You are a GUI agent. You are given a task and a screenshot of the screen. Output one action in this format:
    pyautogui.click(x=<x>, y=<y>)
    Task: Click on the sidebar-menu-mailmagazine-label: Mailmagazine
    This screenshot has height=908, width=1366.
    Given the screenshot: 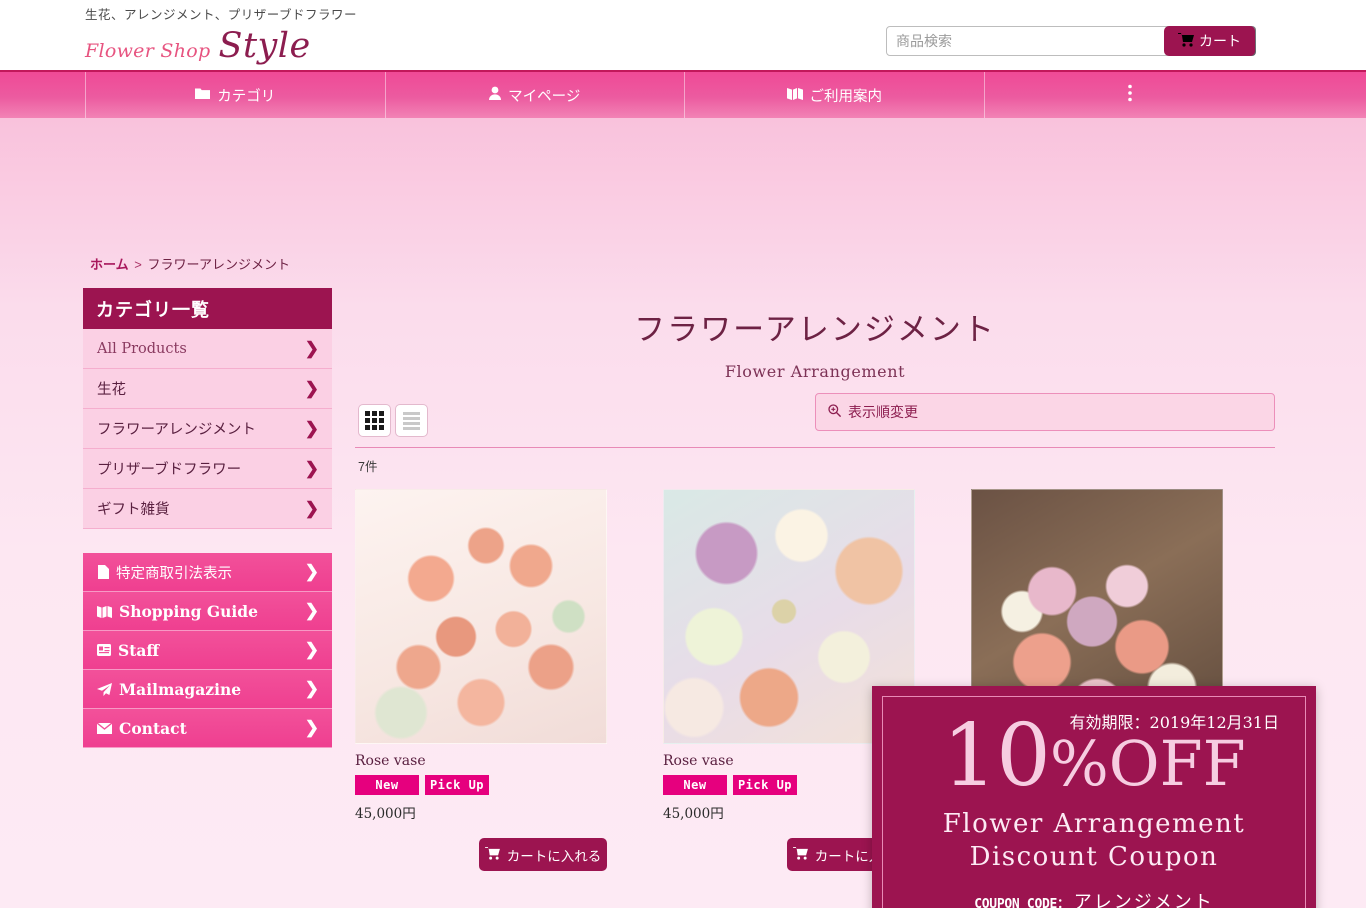 What is the action you would take?
    pyautogui.click(x=180, y=689)
    